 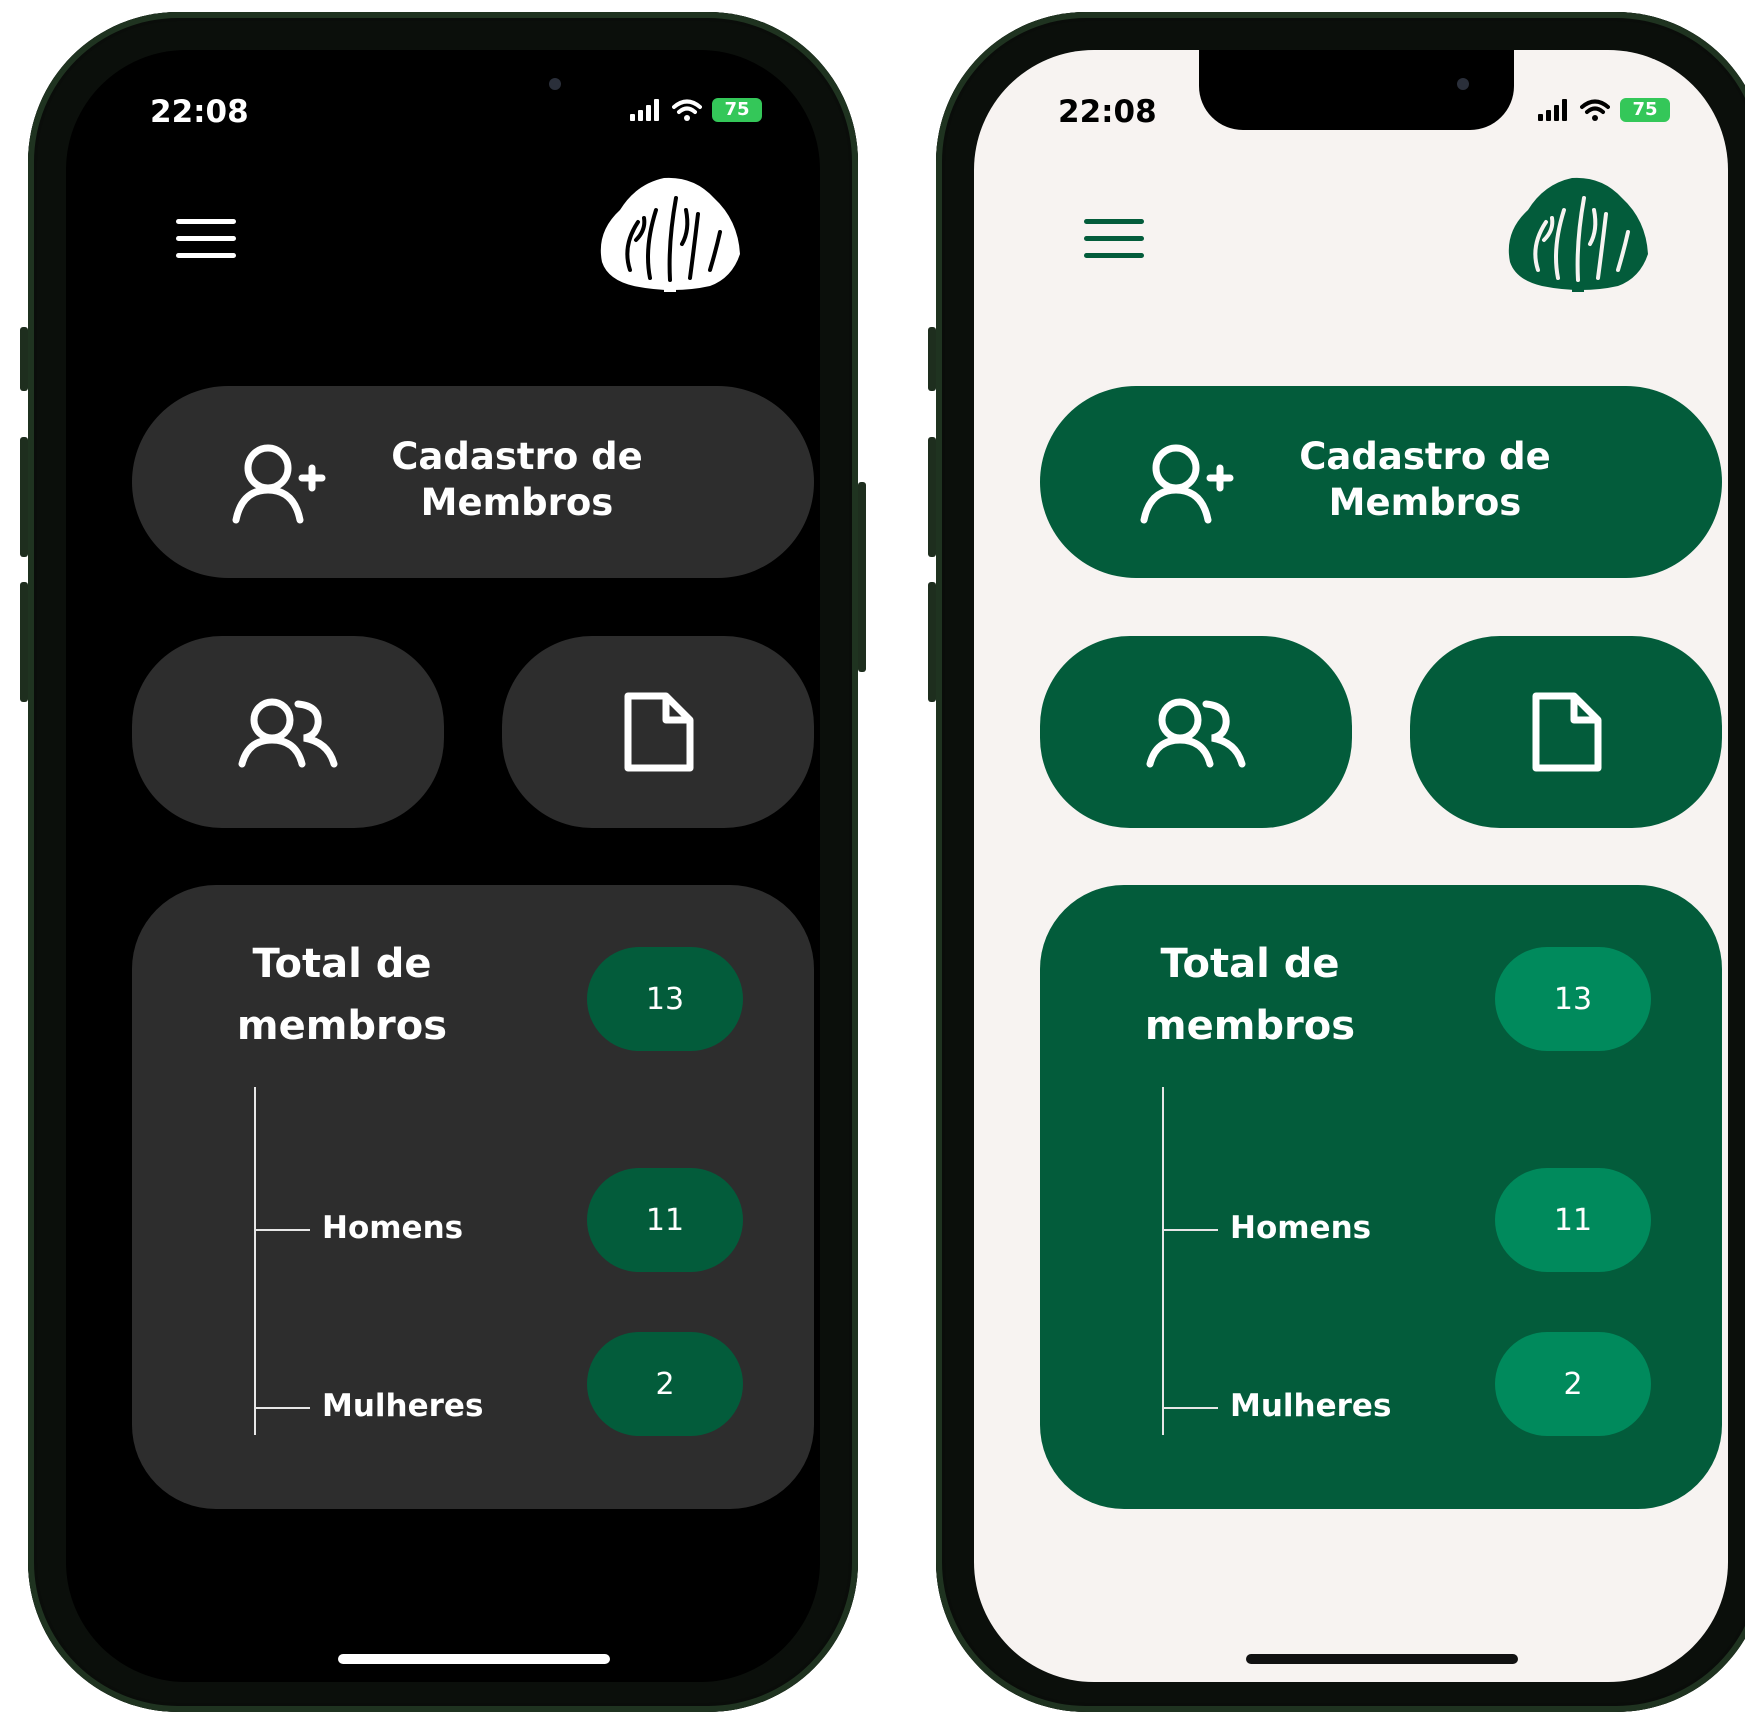 I want to click on power-button, so click(x=862, y=577).